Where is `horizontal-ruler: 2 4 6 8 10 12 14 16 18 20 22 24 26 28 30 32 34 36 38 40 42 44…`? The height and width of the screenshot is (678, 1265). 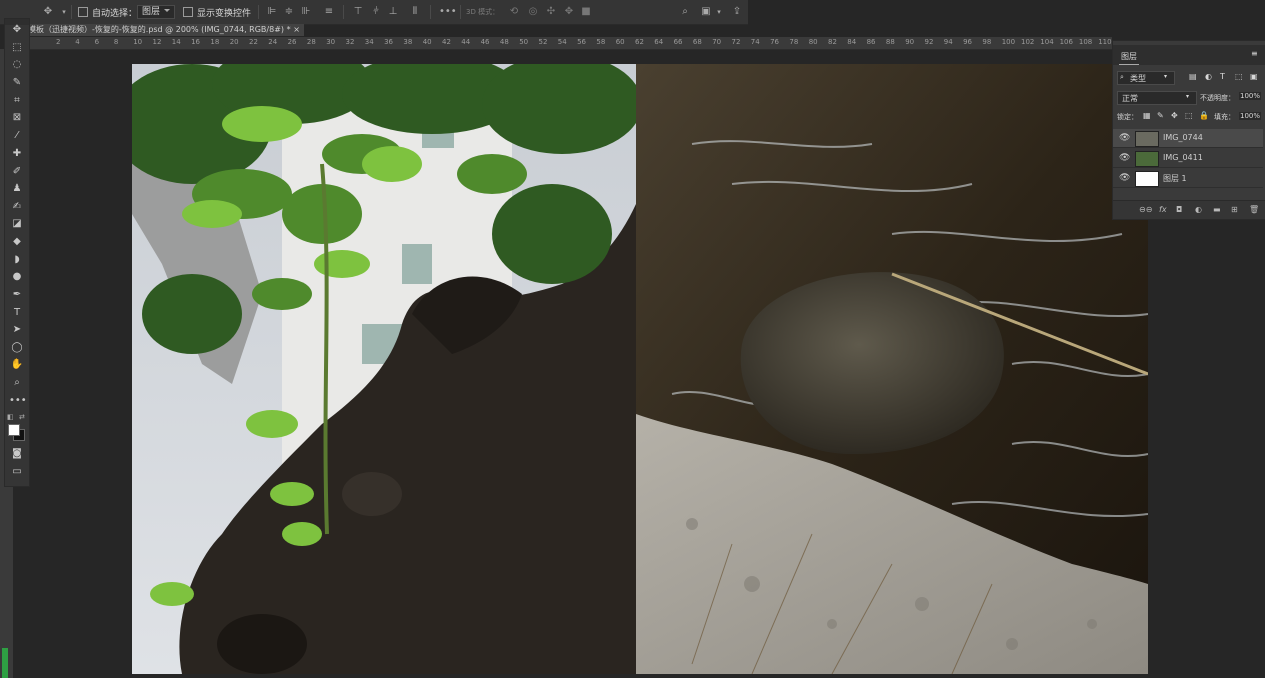 horizontal-ruler: 2 4 6 8 10 12 14 16 18 20 22 24 26 28 30 32 34 36 38 40 42 44… is located at coordinates (567, 43).